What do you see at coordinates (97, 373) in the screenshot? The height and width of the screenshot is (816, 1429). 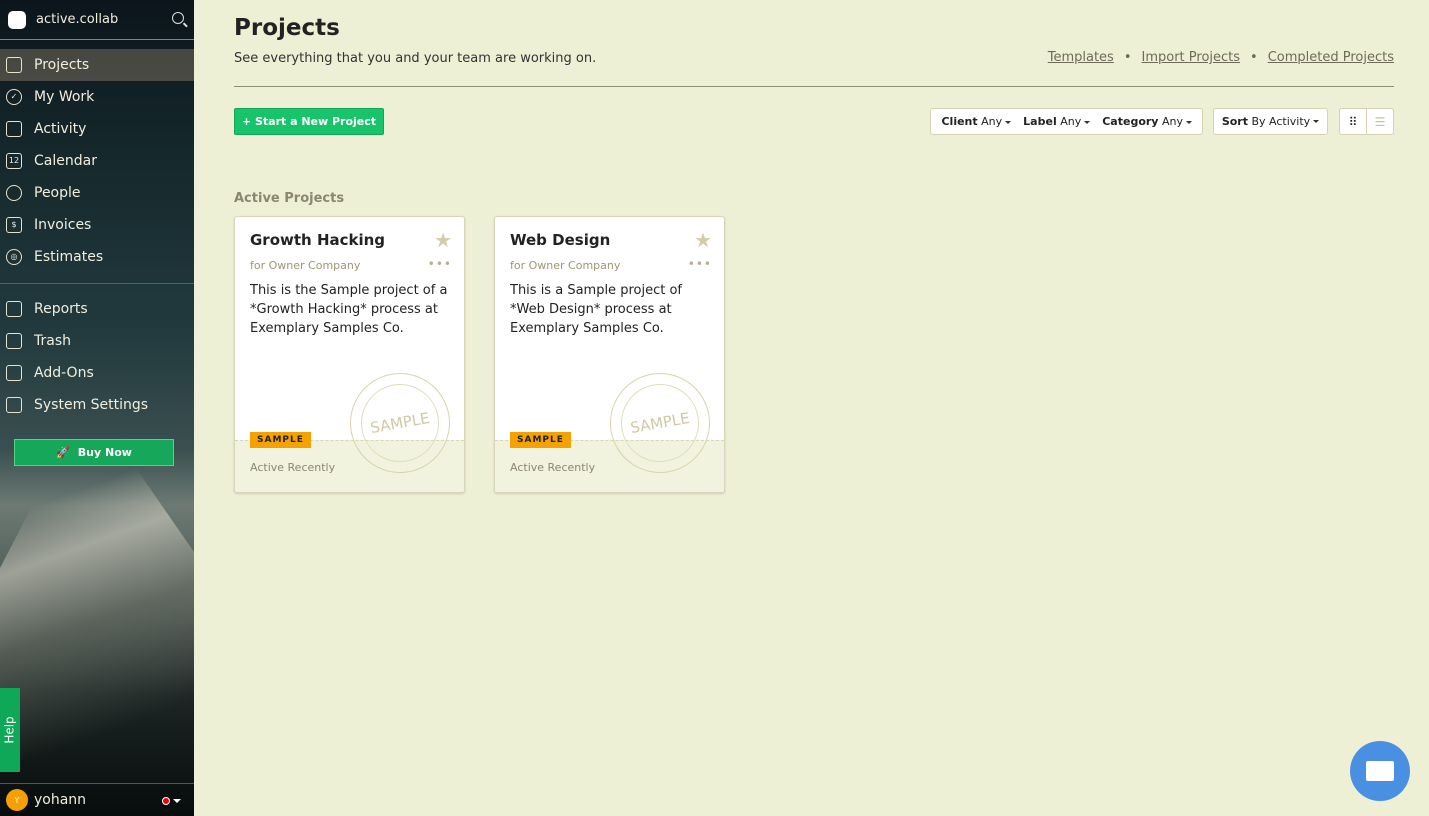 I see `sidebar-item-add-ons: Add-Ons` at bounding box center [97, 373].